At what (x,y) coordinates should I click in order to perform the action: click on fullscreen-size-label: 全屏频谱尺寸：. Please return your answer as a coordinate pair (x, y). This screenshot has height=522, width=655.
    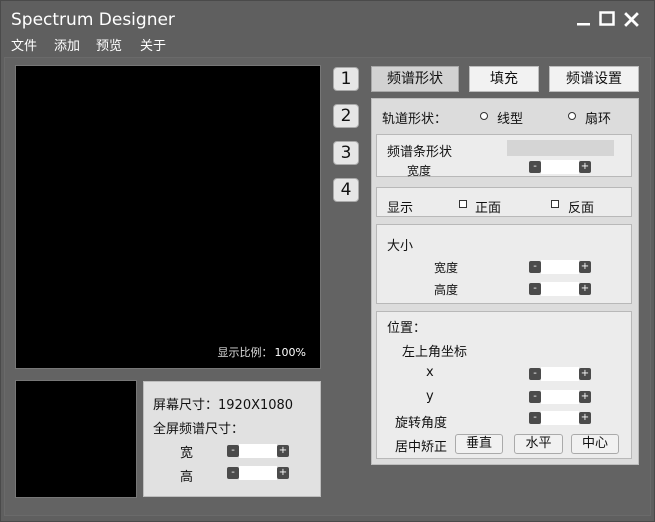
    Looking at the image, I should click on (199, 429).